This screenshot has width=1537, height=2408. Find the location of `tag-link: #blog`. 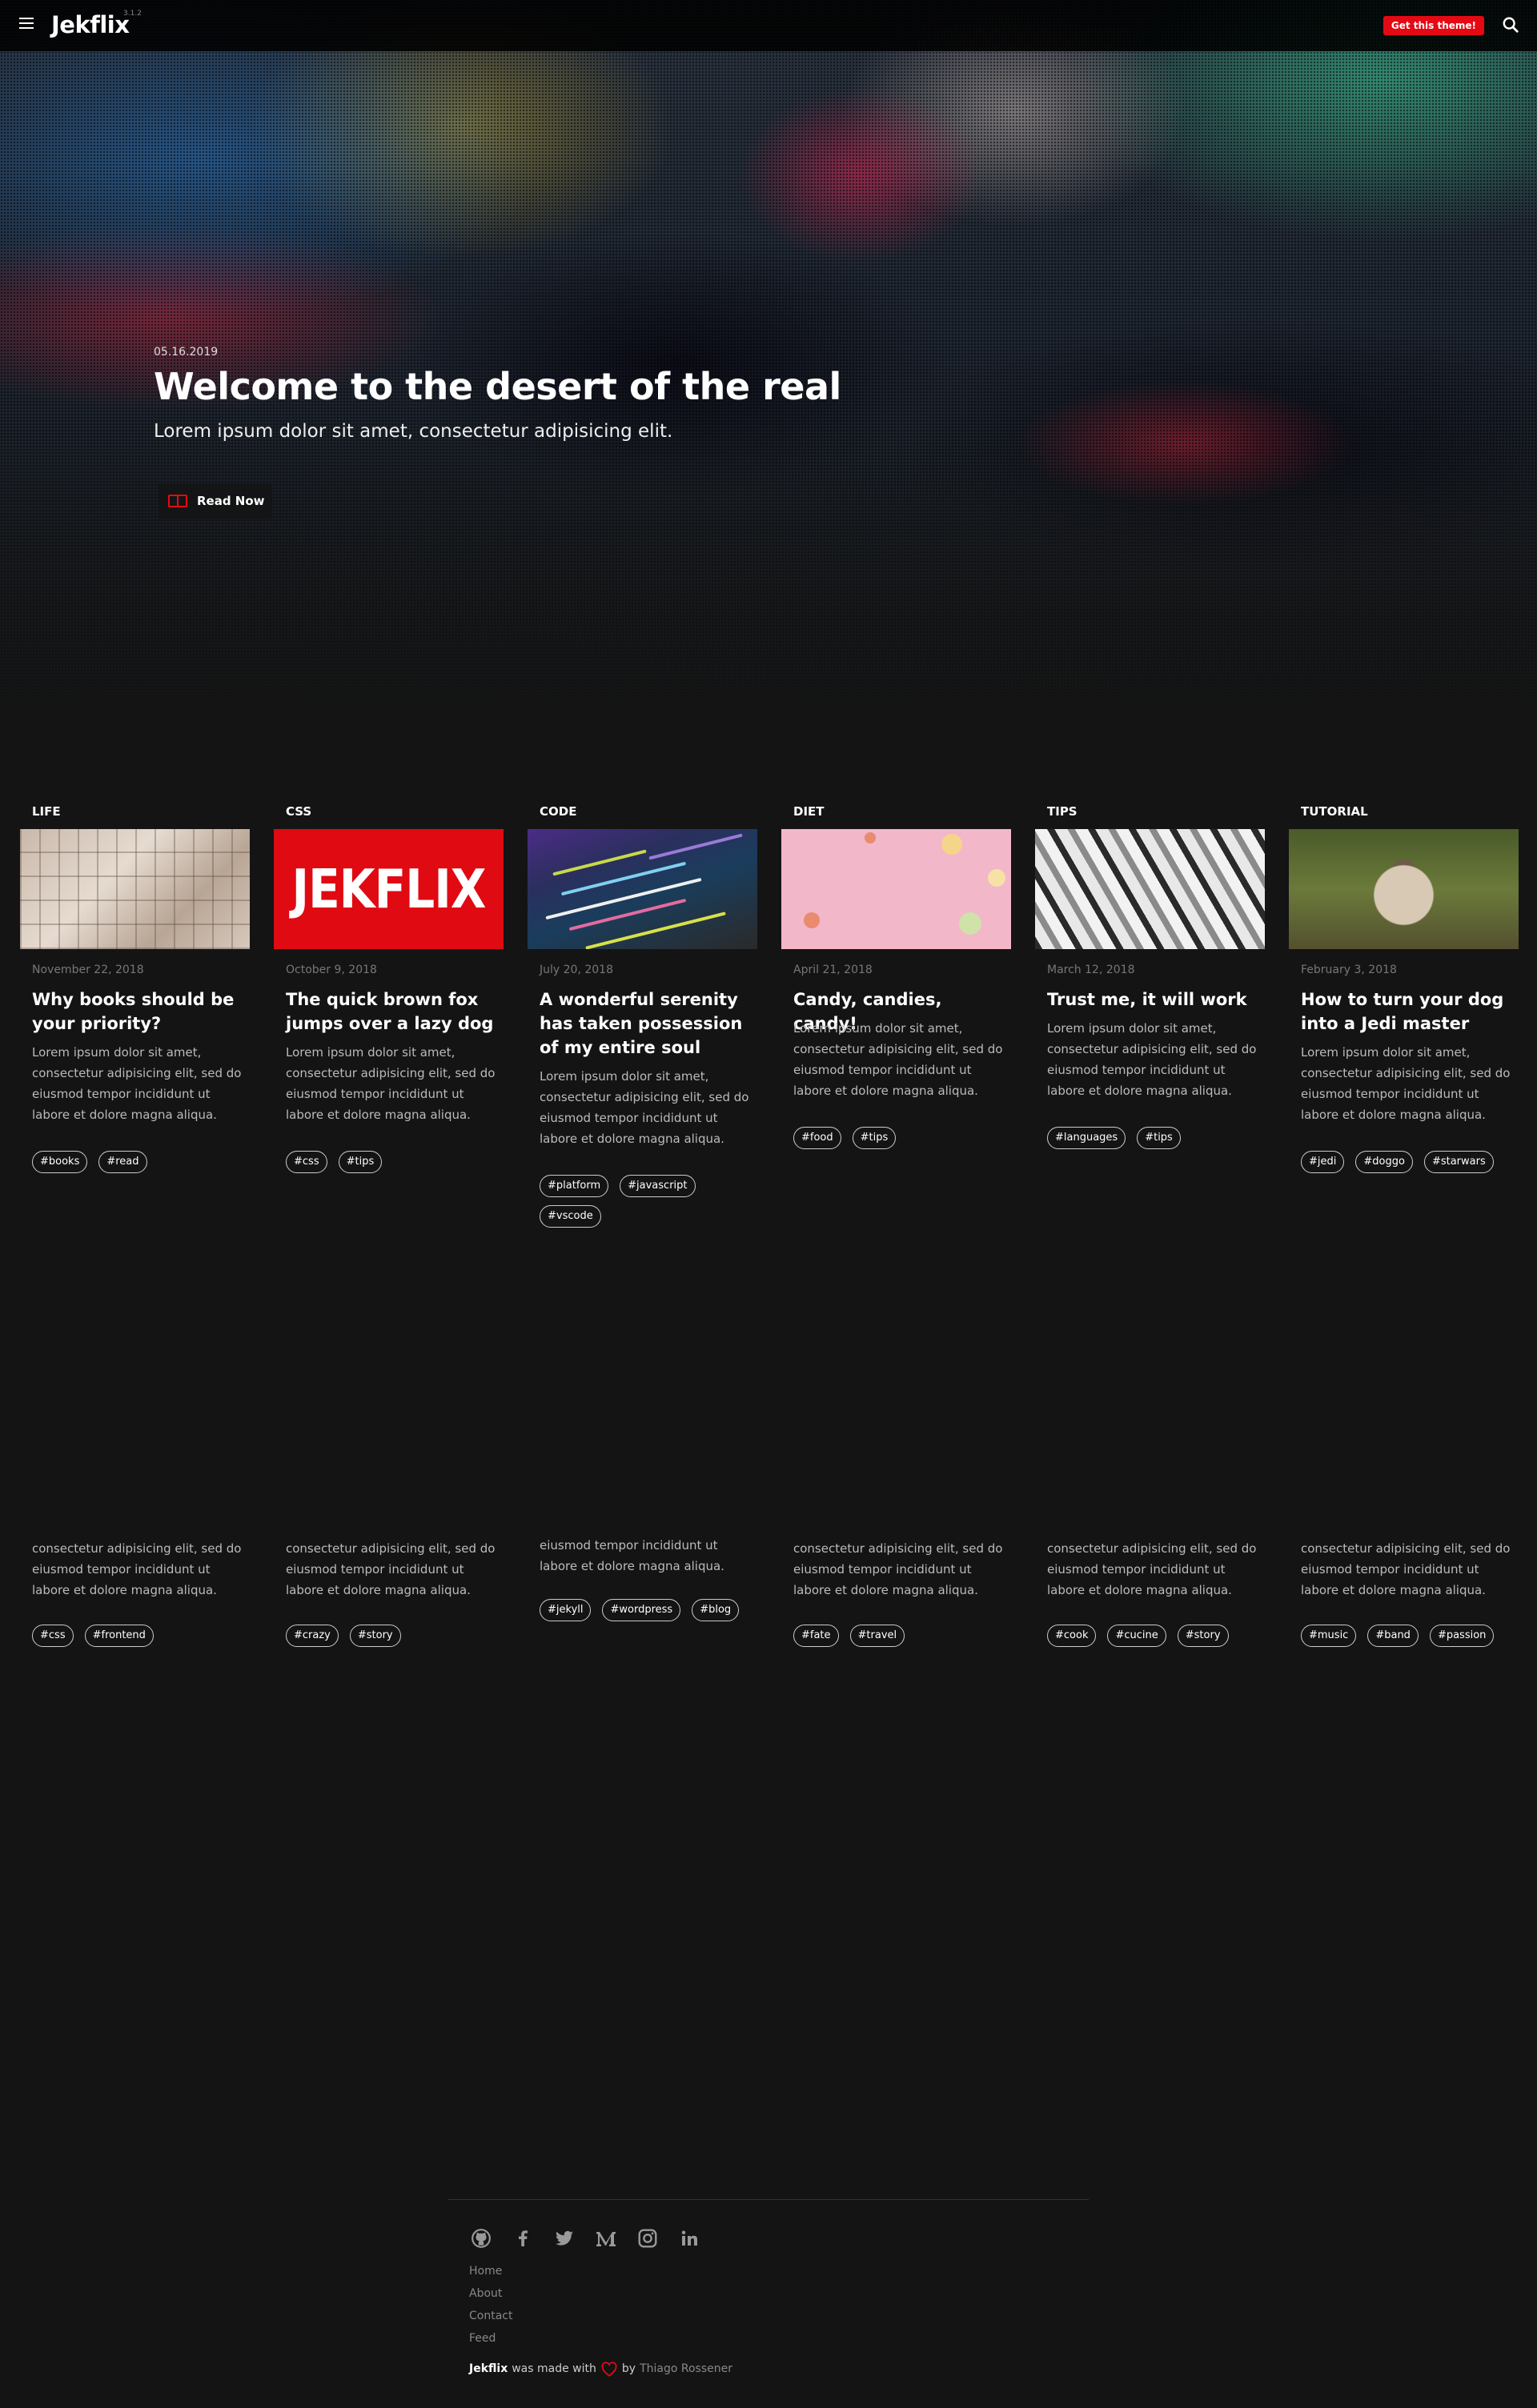

tag-link: #blog is located at coordinates (716, 1610).